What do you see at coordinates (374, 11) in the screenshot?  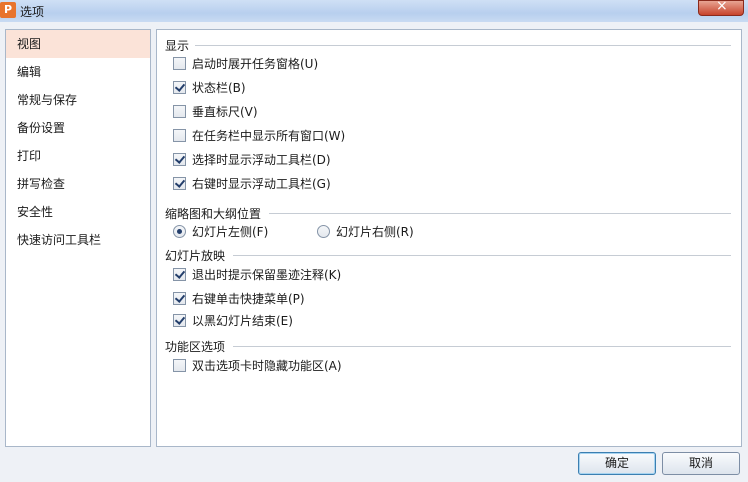 I see `title-bar: P 选项` at bounding box center [374, 11].